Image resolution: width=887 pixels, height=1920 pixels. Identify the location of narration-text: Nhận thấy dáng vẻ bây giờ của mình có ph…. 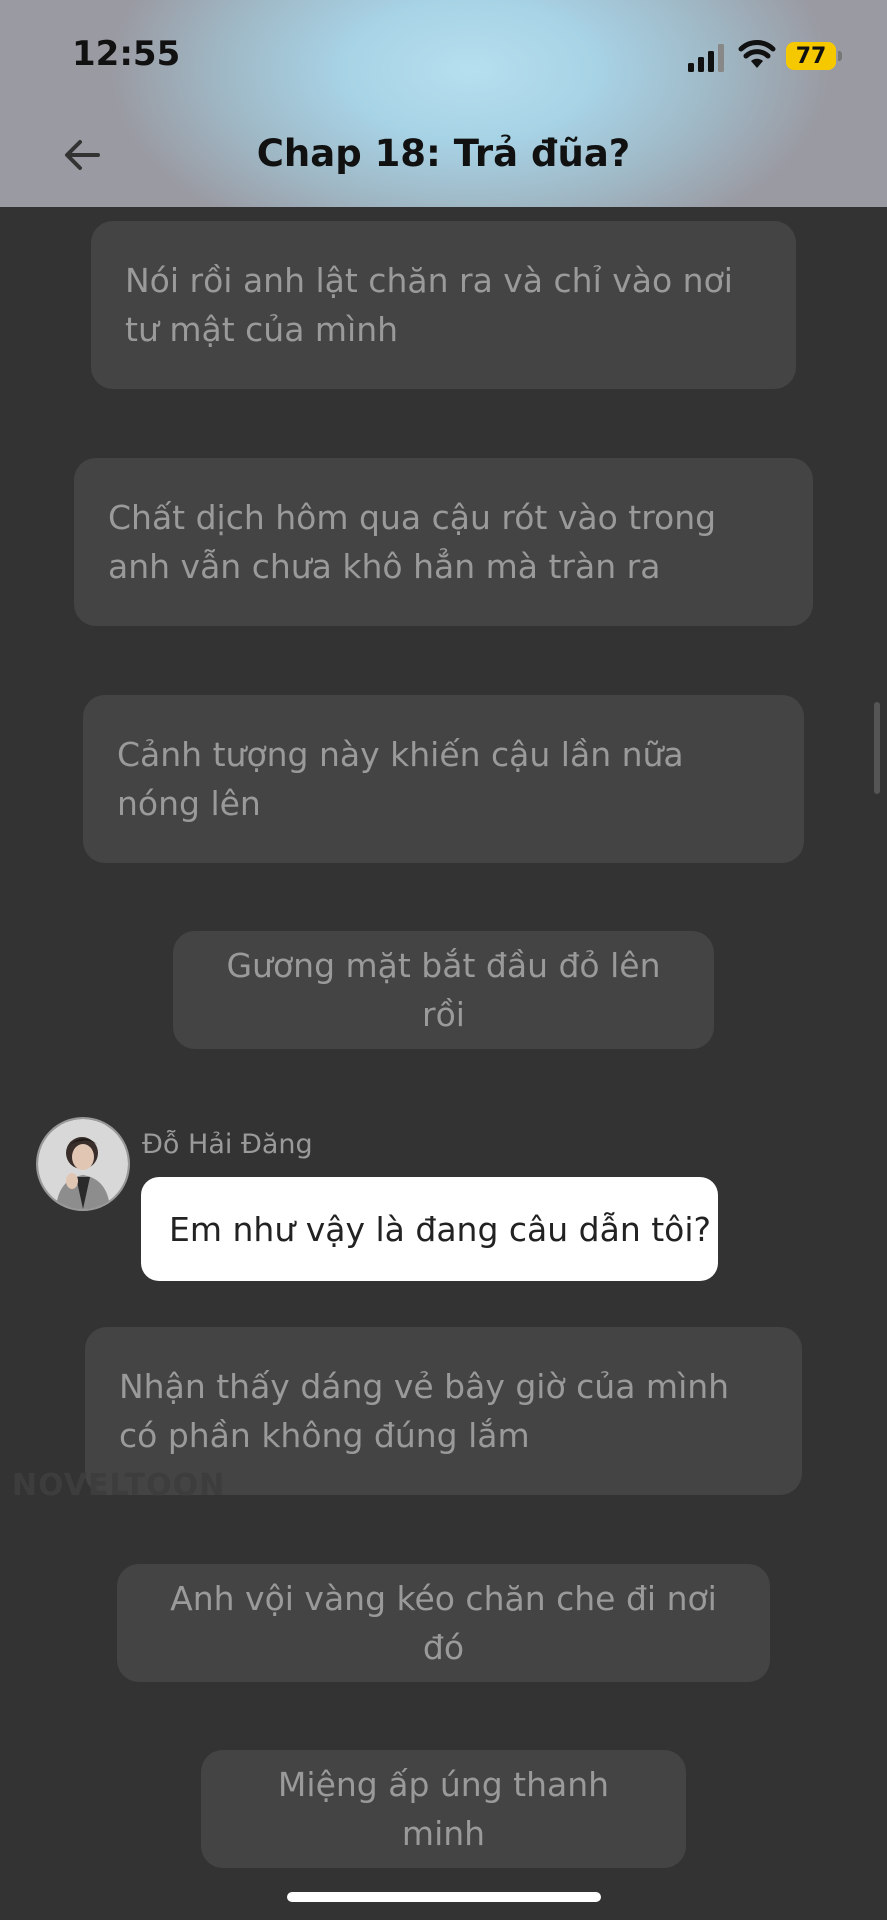
(424, 1411).